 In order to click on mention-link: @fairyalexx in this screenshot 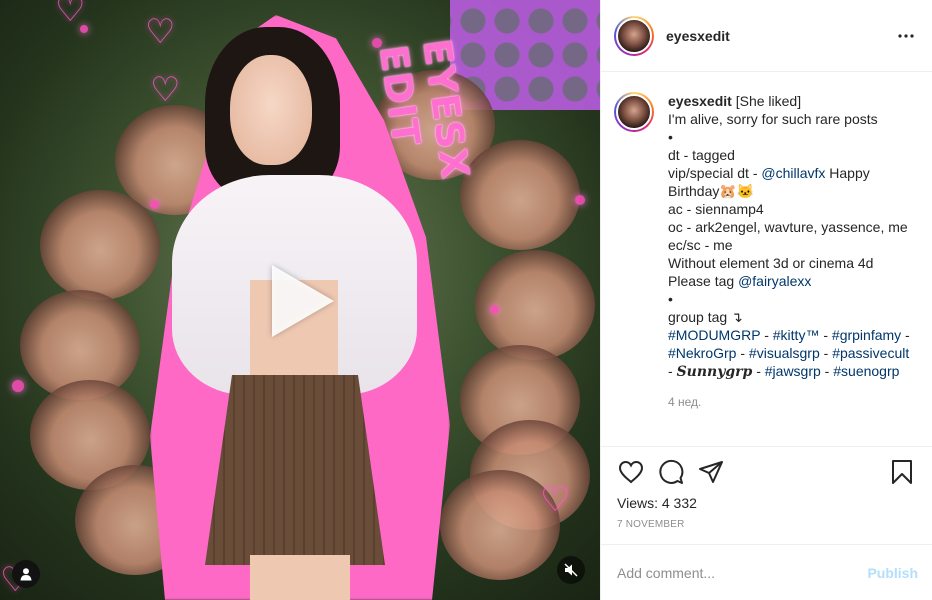, I will do `click(774, 281)`.